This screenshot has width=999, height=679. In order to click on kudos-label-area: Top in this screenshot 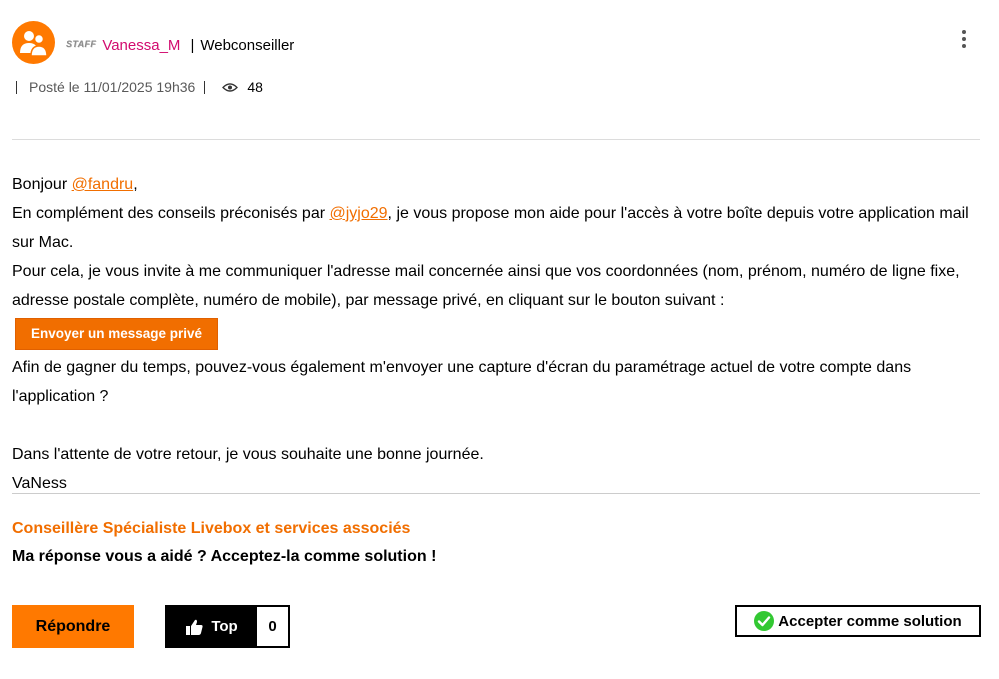, I will do `click(212, 626)`.